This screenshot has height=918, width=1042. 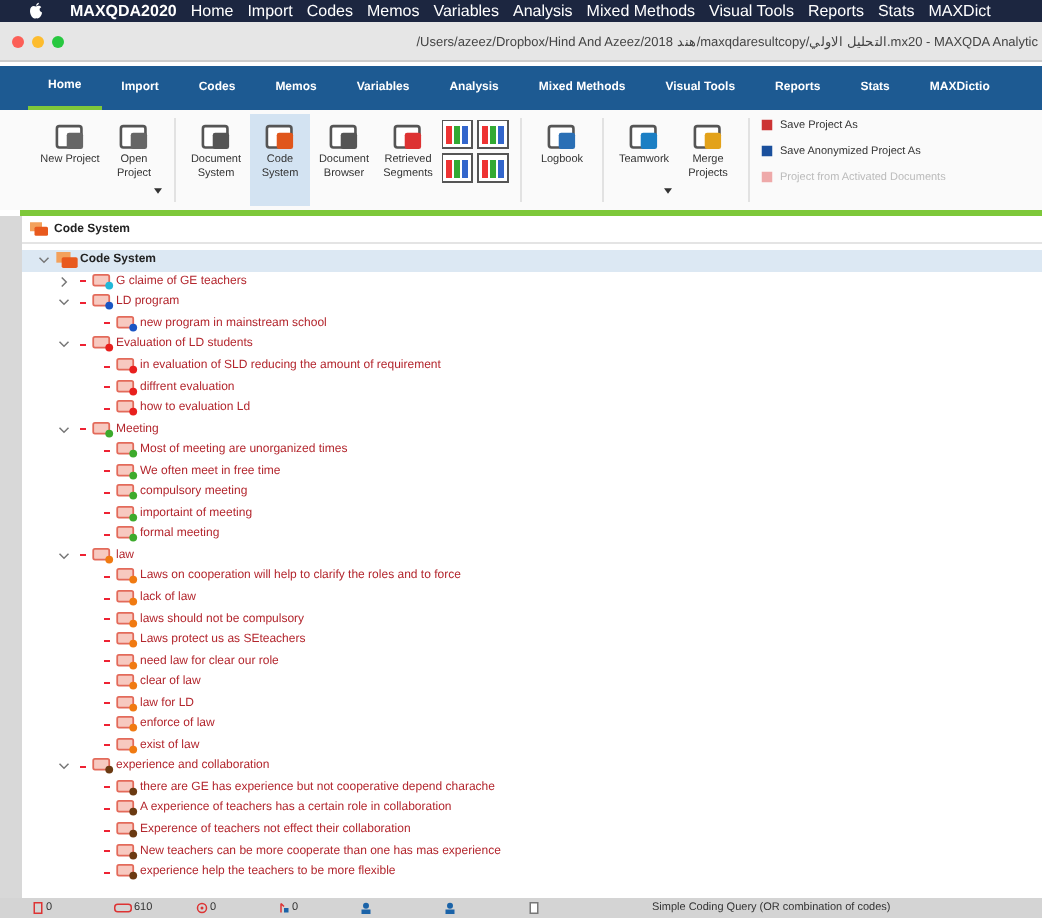 What do you see at coordinates (212, 11) in the screenshot?
I see `menu-item: Home` at bounding box center [212, 11].